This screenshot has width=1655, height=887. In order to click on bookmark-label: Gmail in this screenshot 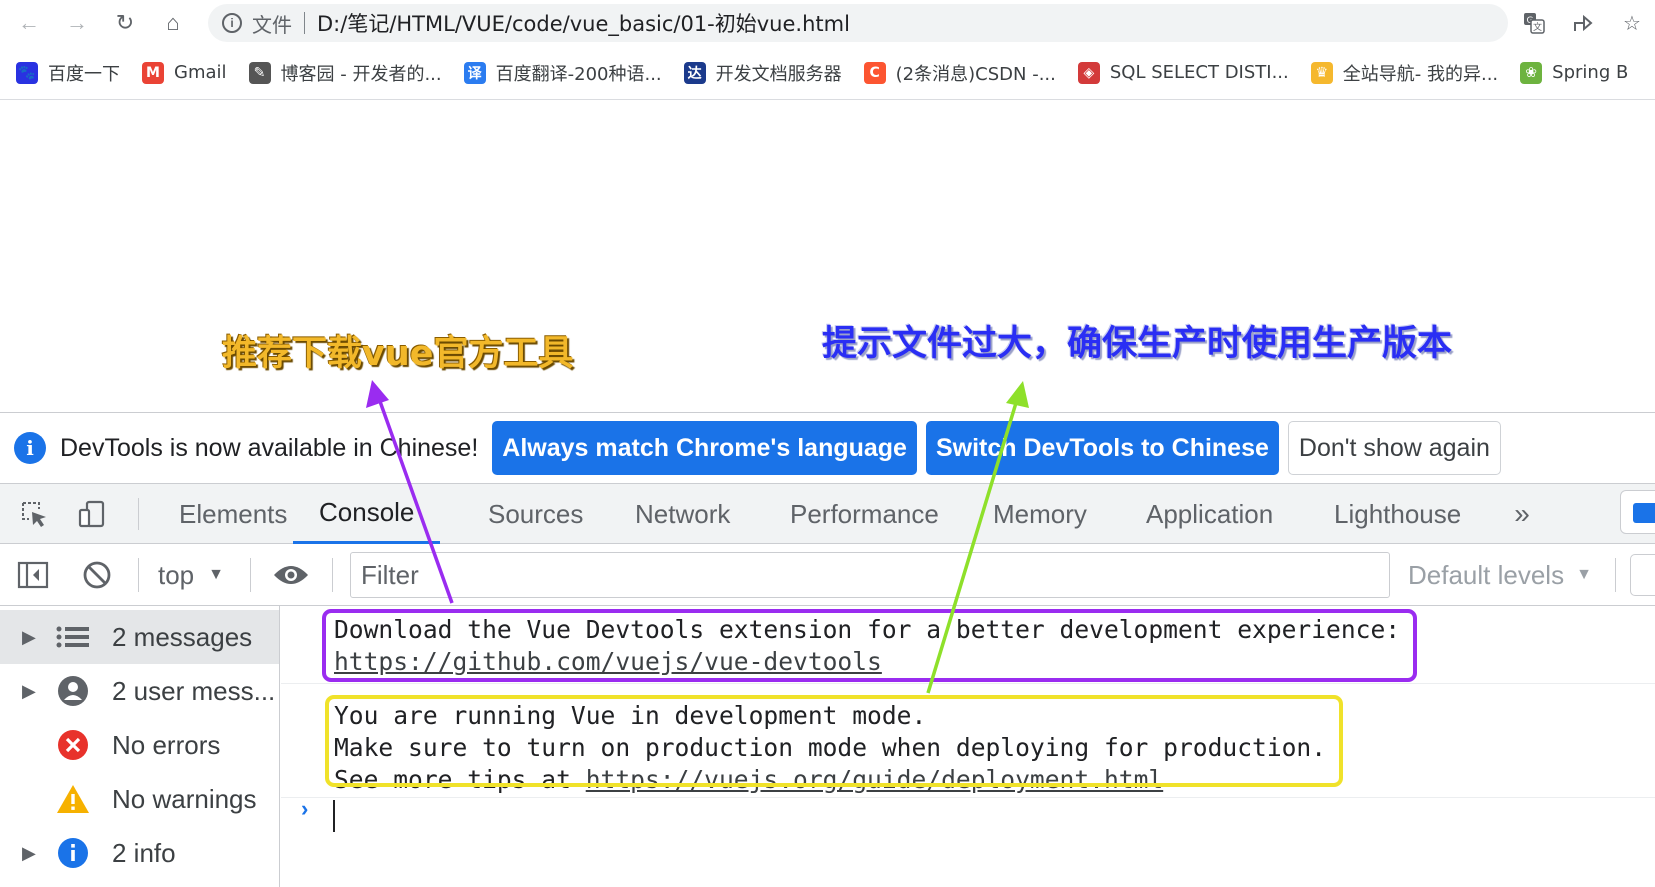, I will do `click(200, 72)`.